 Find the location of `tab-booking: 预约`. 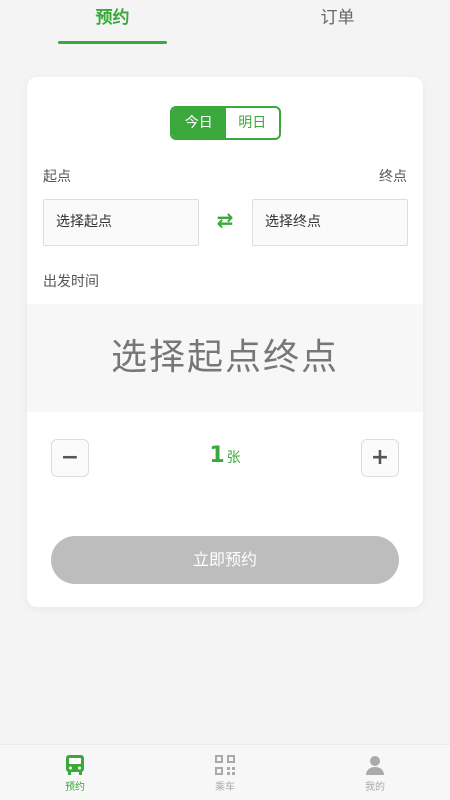

tab-booking: 预约 is located at coordinates (112, 22).